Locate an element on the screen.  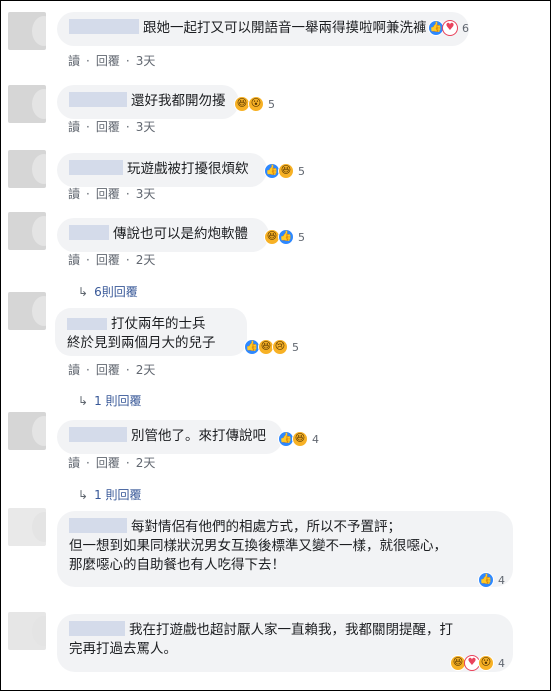
comment-bubble: 傳說也可以是約炮軟體 is located at coordinates (163, 235).